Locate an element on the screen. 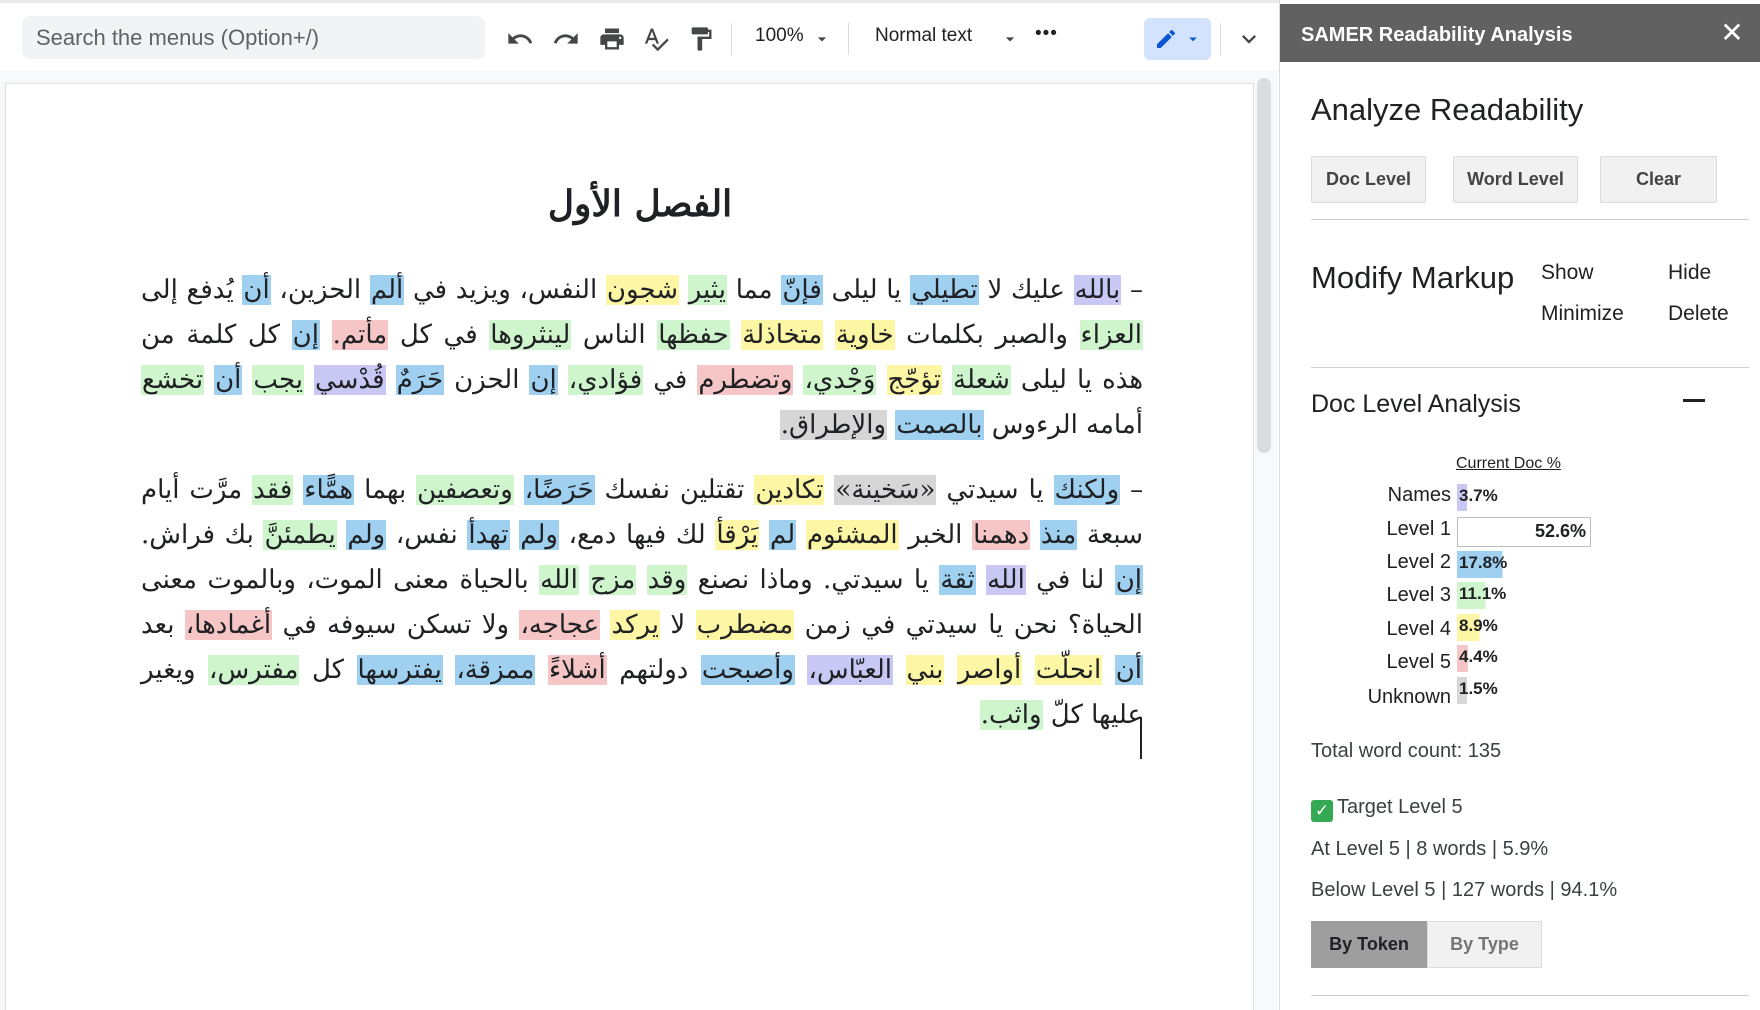 This screenshot has width=1760, height=1010. highlighted-word-l4: يَرْقأ is located at coordinates (737, 535).